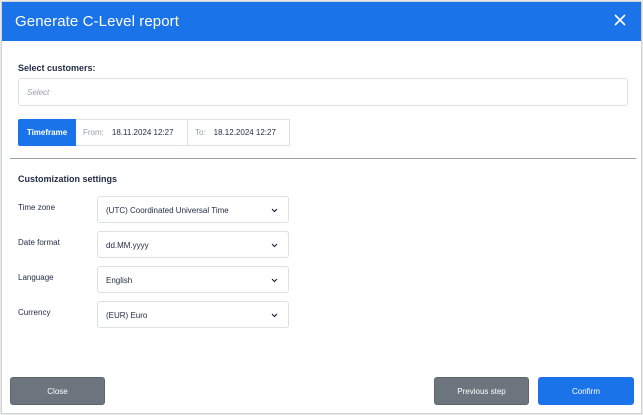 Image resolution: width=643 pixels, height=415 pixels. I want to click on dialog-header: Generate C-Level report, so click(321, 21).